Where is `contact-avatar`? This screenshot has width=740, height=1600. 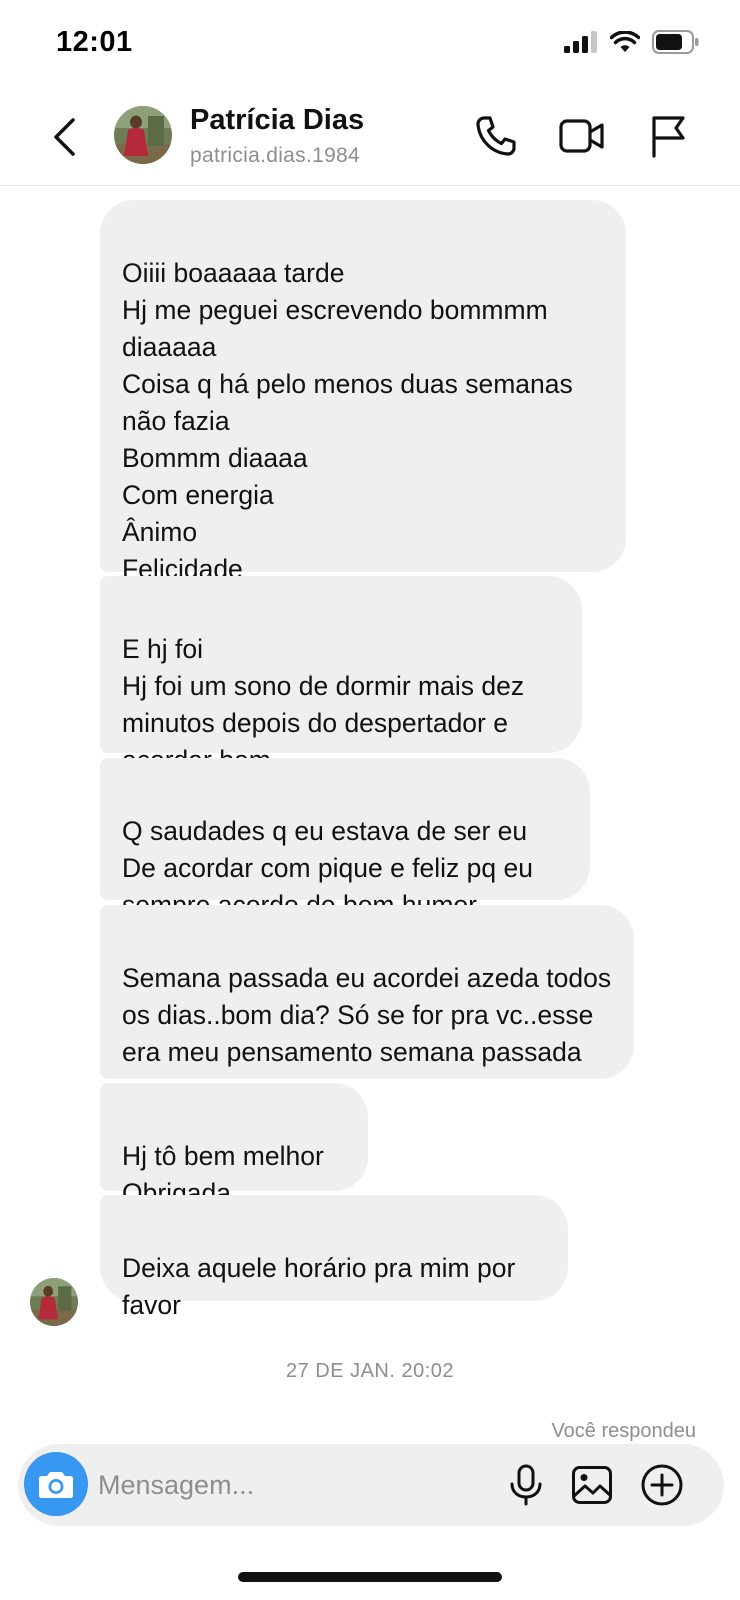
contact-avatar is located at coordinates (143, 135).